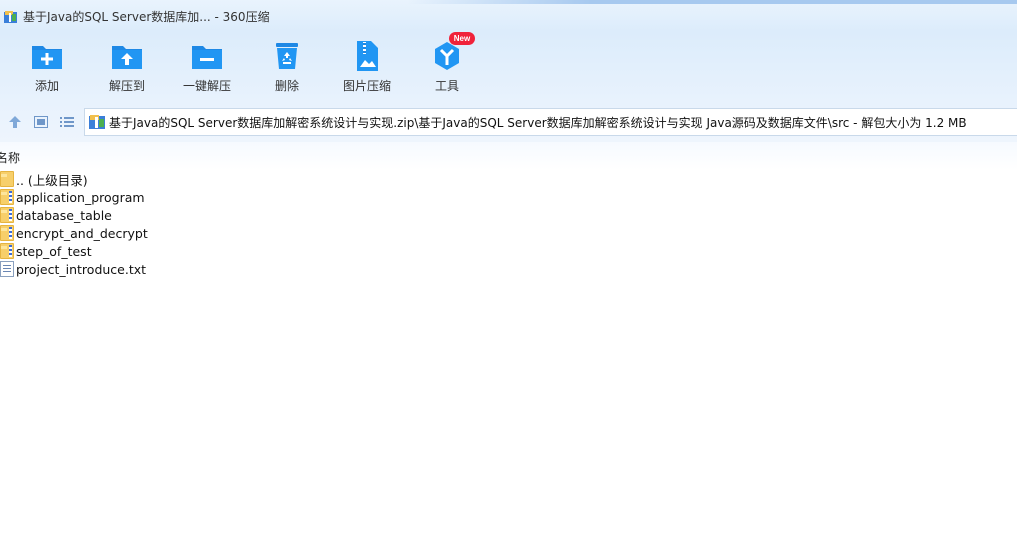 The width and height of the screenshot is (1017, 554). What do you see at coordinates (10, 157) in the screenshot?
I see `column-header-name: 名称` at bounding box center [10, 157].